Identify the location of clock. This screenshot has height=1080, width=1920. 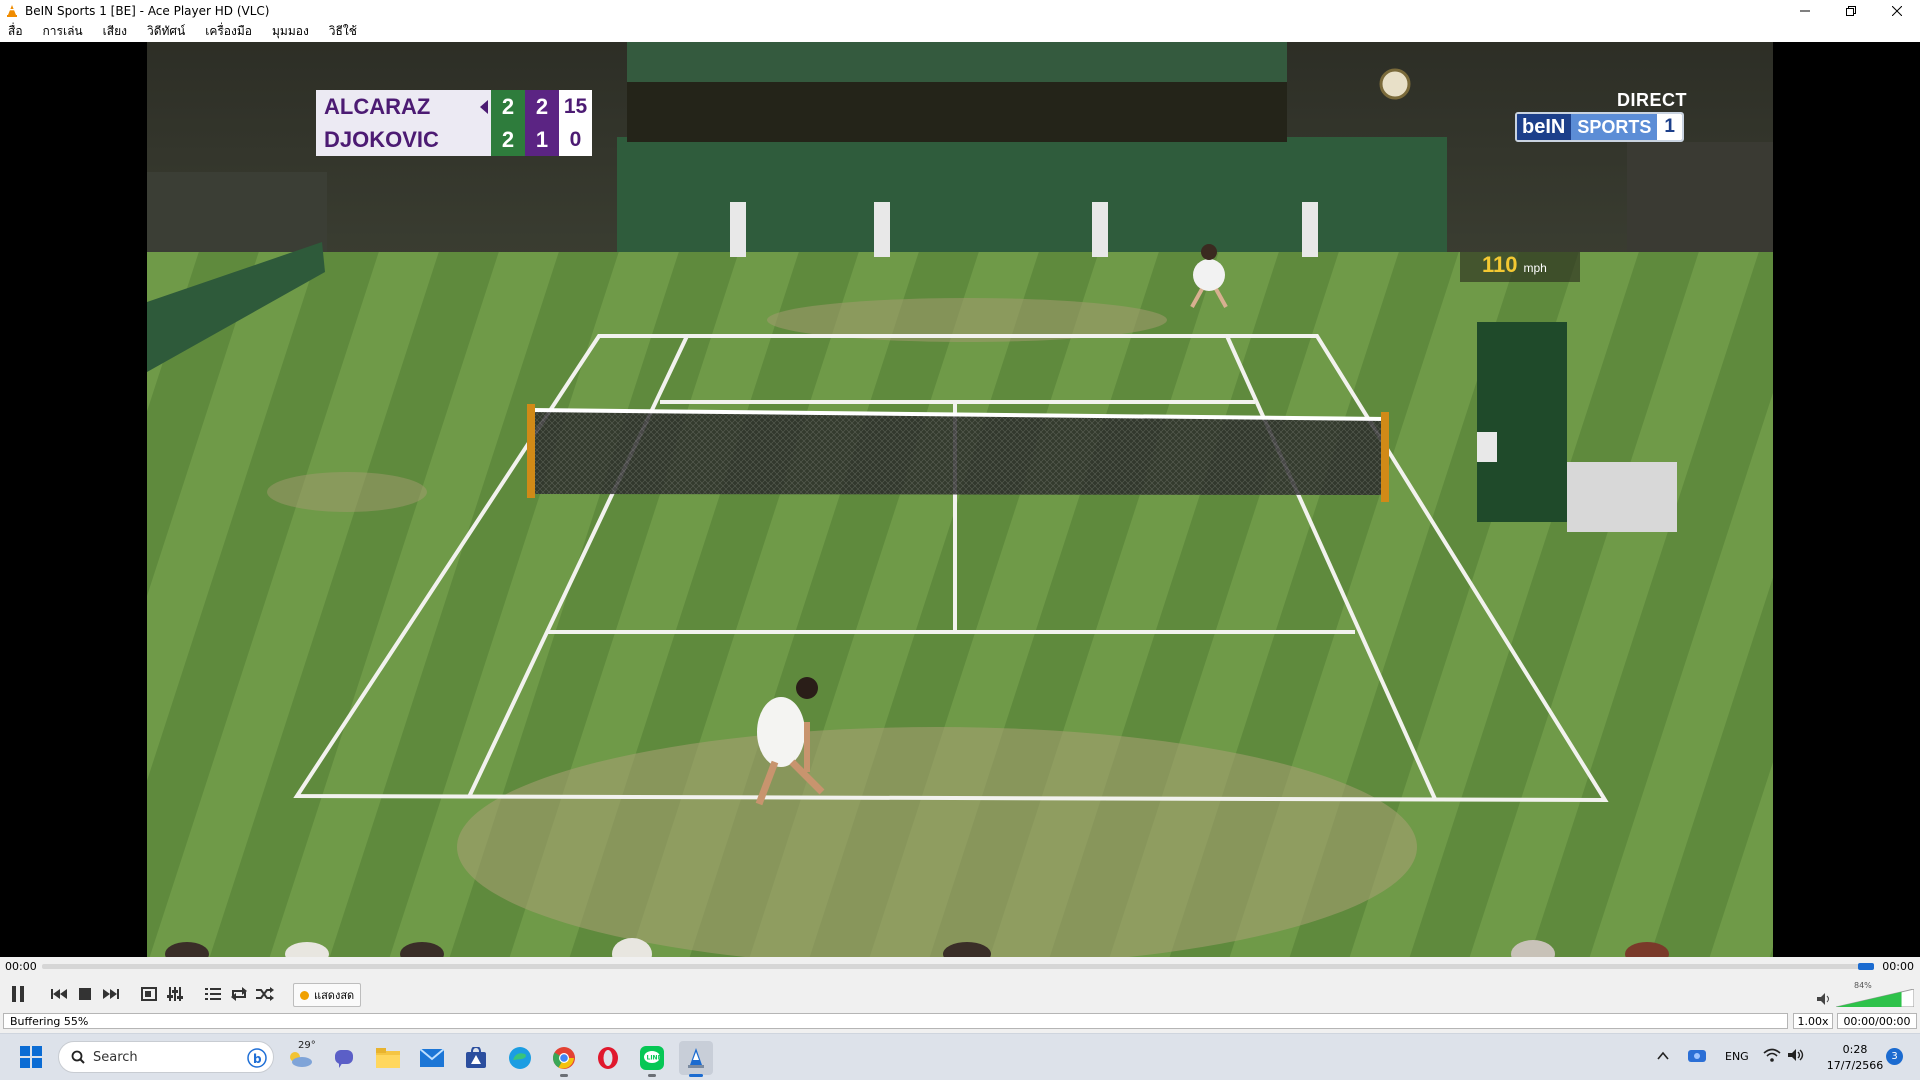
(1395, 84).